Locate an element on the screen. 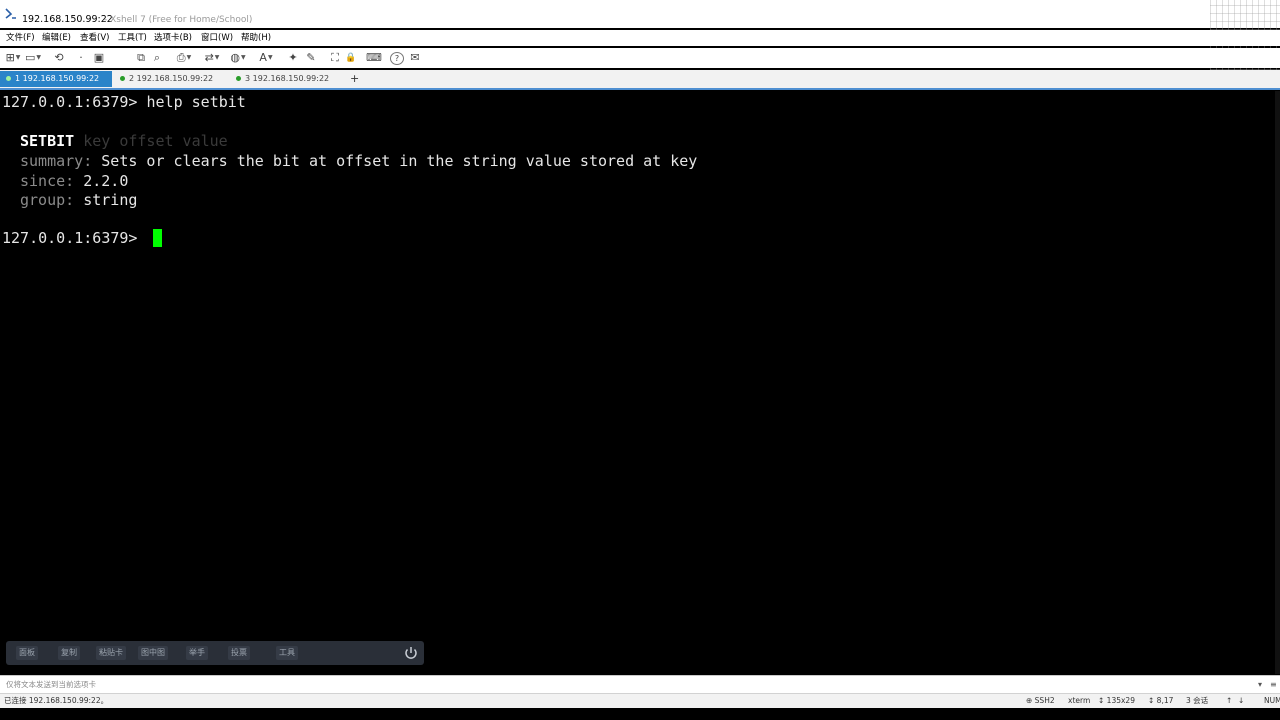  send-dropdown-icon: ▾ is located at coordinates (1260, 684).